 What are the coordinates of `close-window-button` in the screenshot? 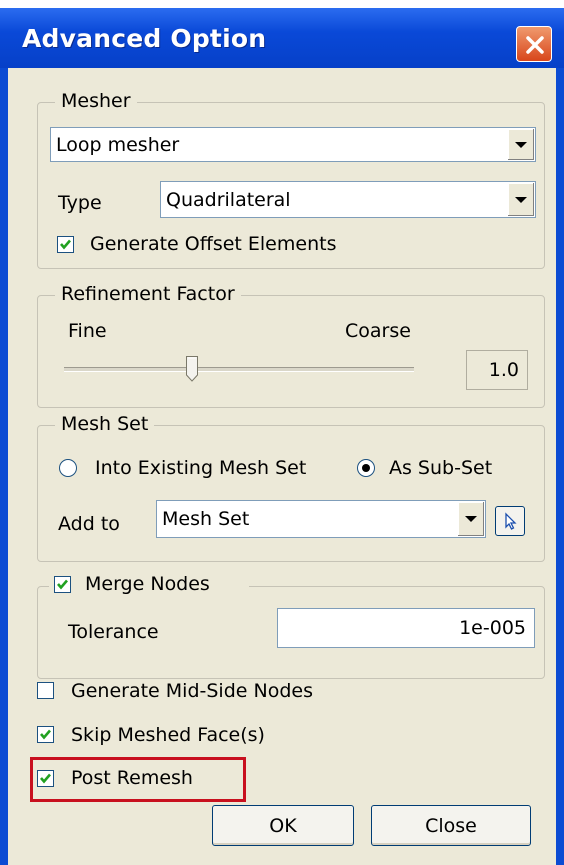 It's located at (534, 44).